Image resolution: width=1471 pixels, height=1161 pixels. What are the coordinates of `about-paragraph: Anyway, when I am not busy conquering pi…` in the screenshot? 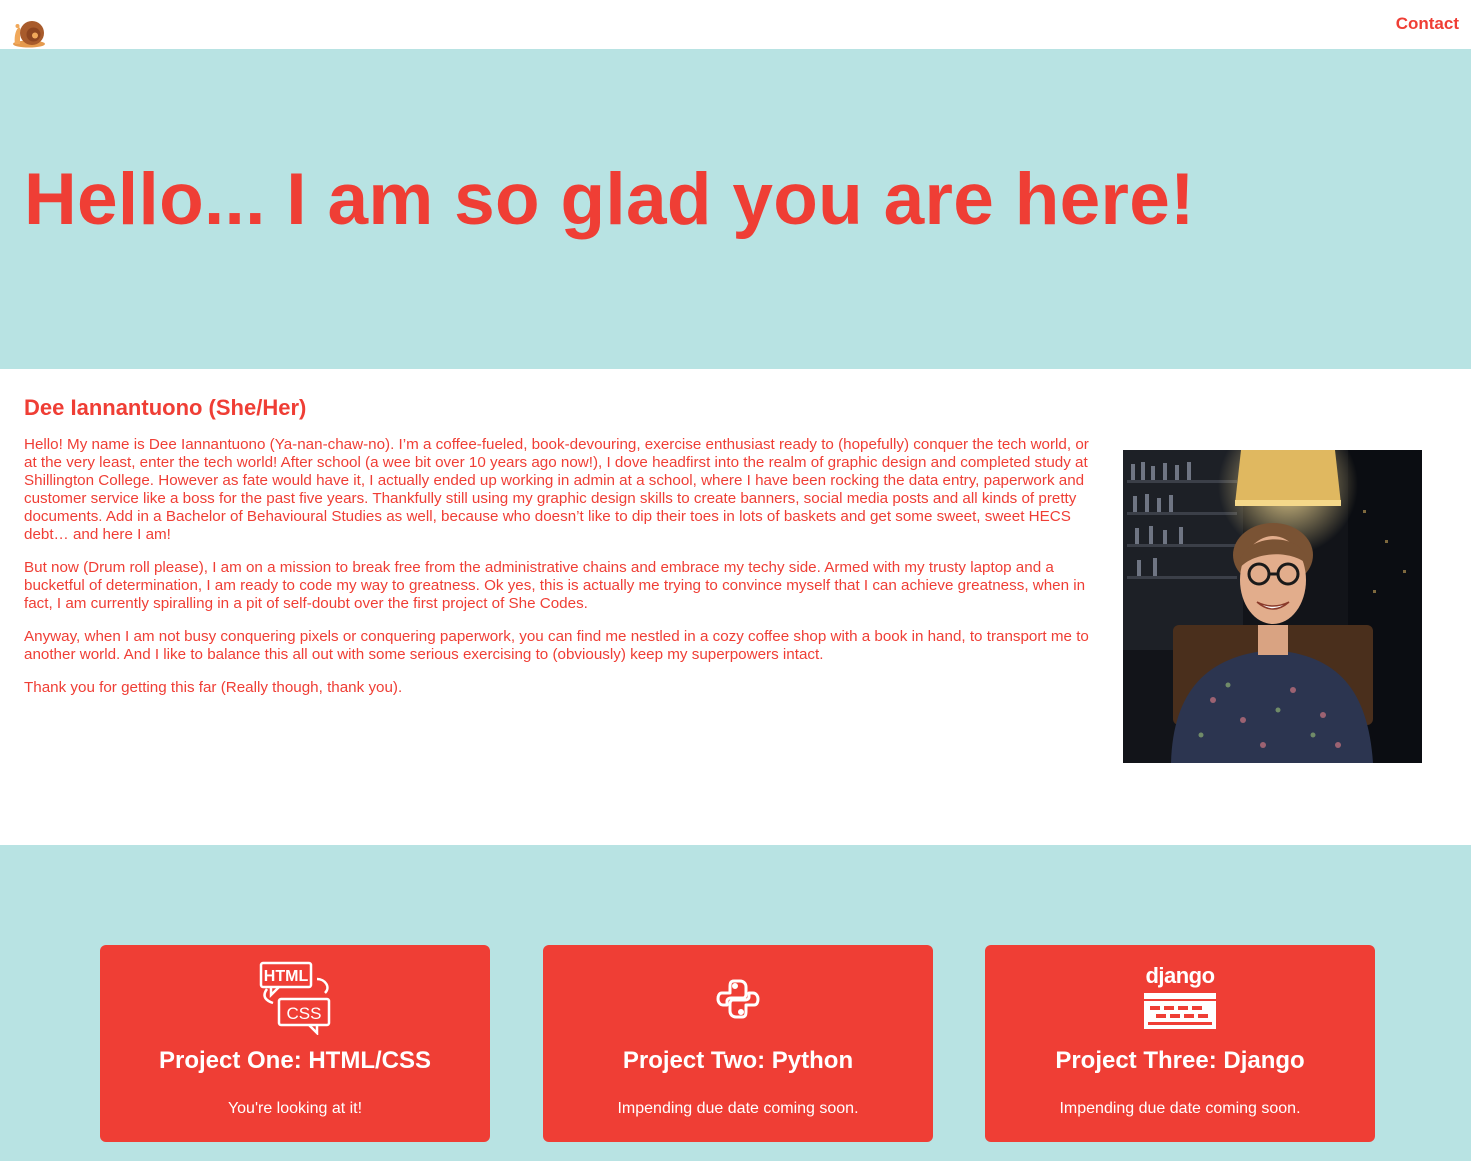 It's located at (556, 645).